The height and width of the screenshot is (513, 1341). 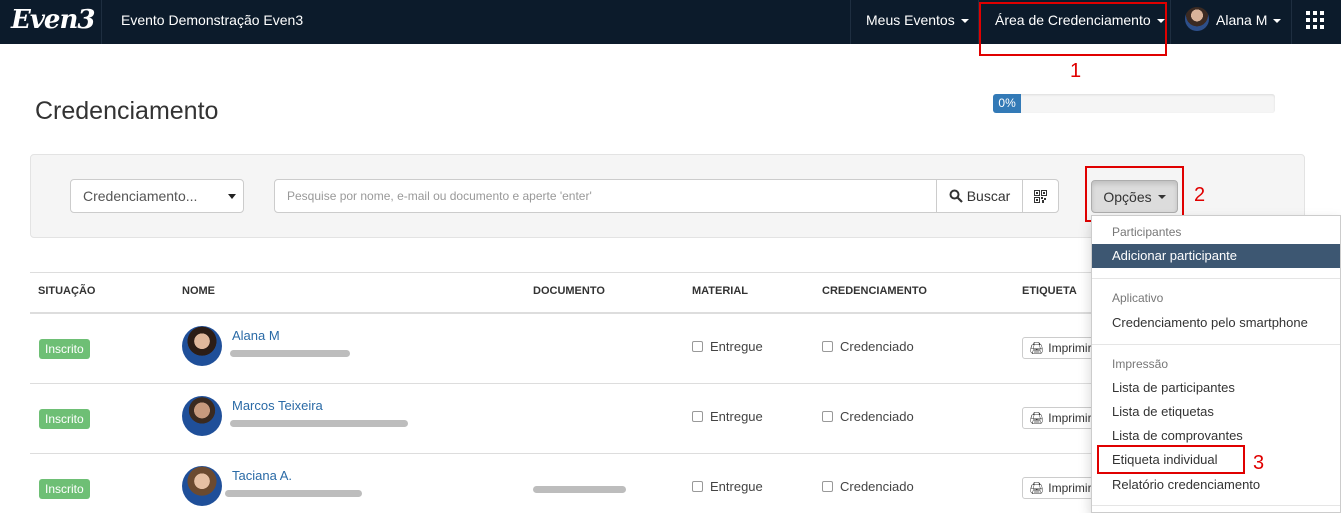 What do you see at coordinates (1197, 19) in the screenshot?
I see `user-avatar` at bounding box center [1197, 19].